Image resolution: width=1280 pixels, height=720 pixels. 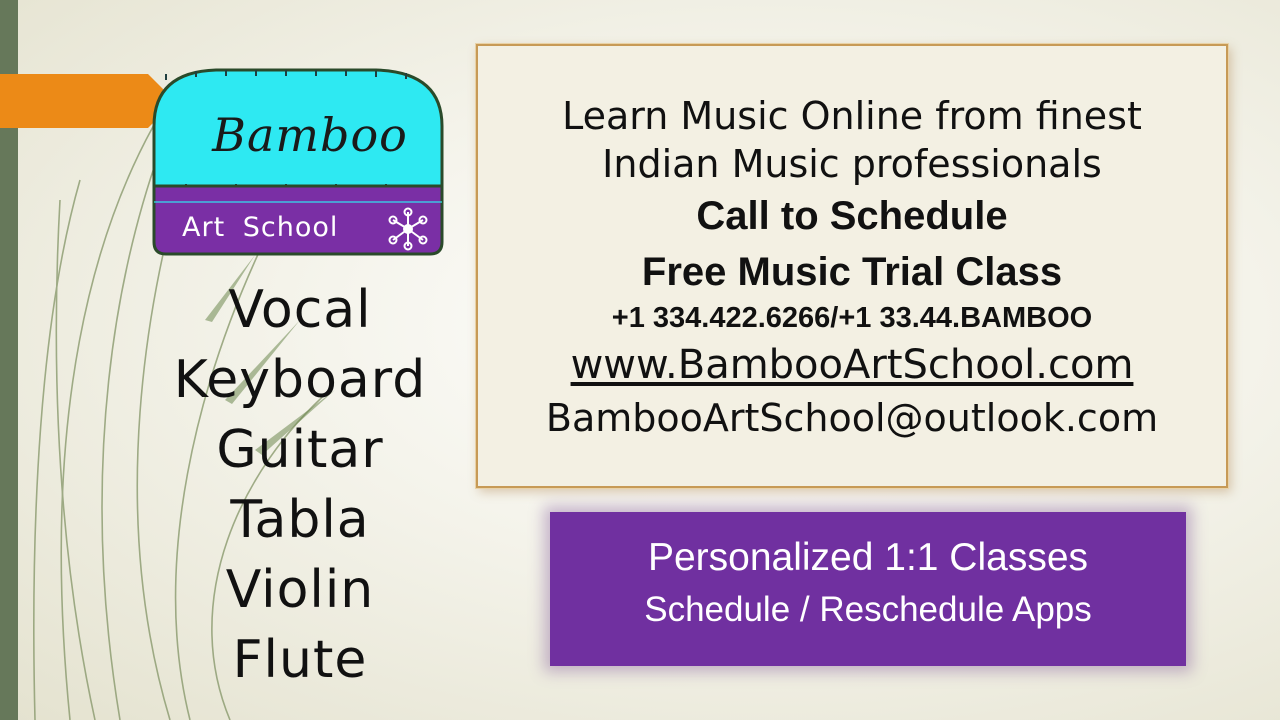 What do you see at coordinates (868, 609) in the screenshot?
I see `promo-line-2: Schedule / Reschedule Apps` at bounding box center [868, 609].